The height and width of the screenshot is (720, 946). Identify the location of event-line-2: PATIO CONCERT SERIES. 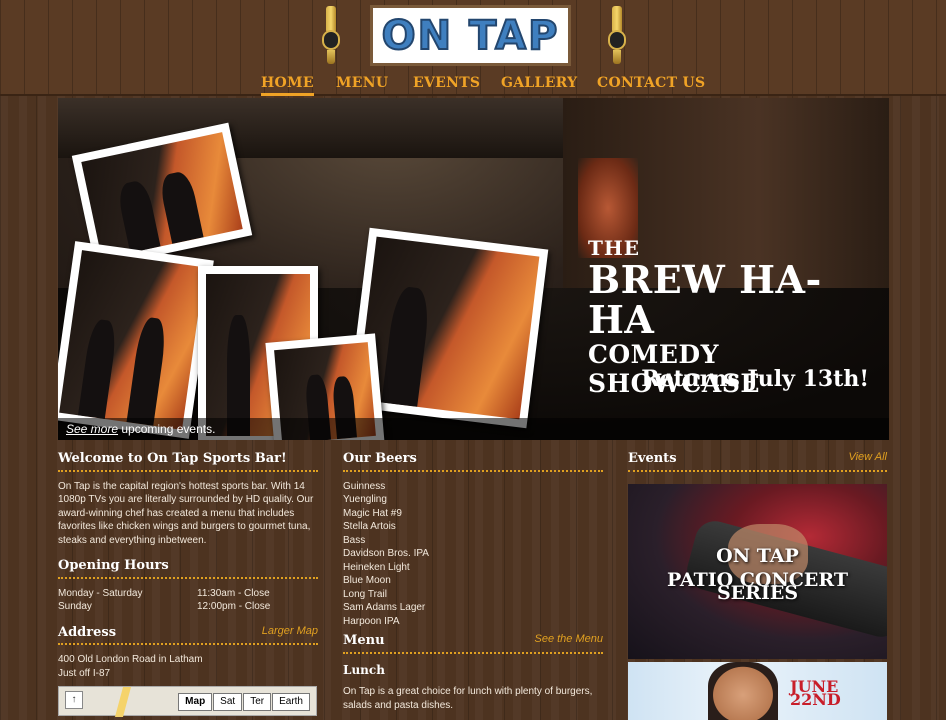
(757, 586).